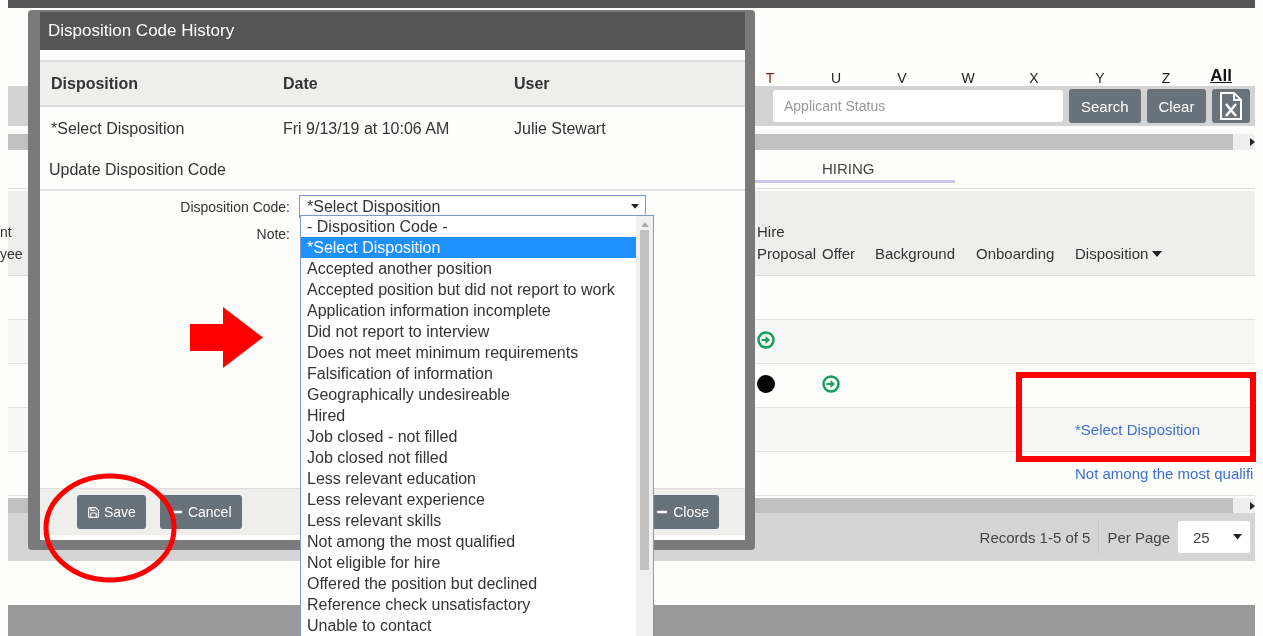 This screenshot has width=1263, height=636. Describe the element at coordinates (902, 78) in the screenshot. I see `letter-link: V` at that location.